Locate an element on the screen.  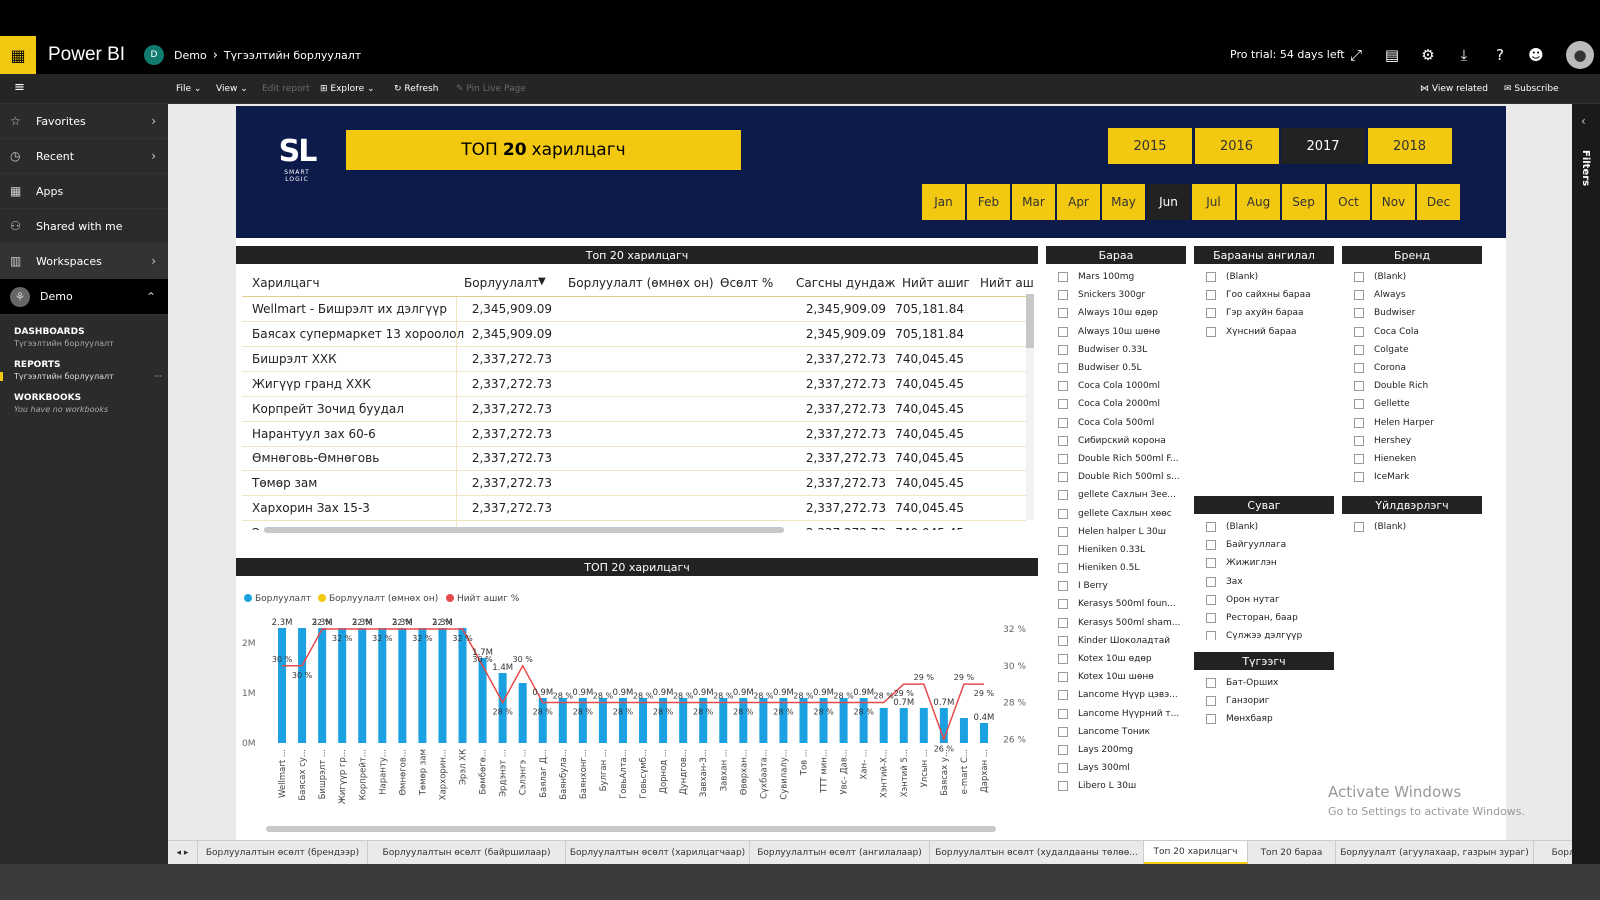
help-icon: ? is located at coordinates (1500, 55).